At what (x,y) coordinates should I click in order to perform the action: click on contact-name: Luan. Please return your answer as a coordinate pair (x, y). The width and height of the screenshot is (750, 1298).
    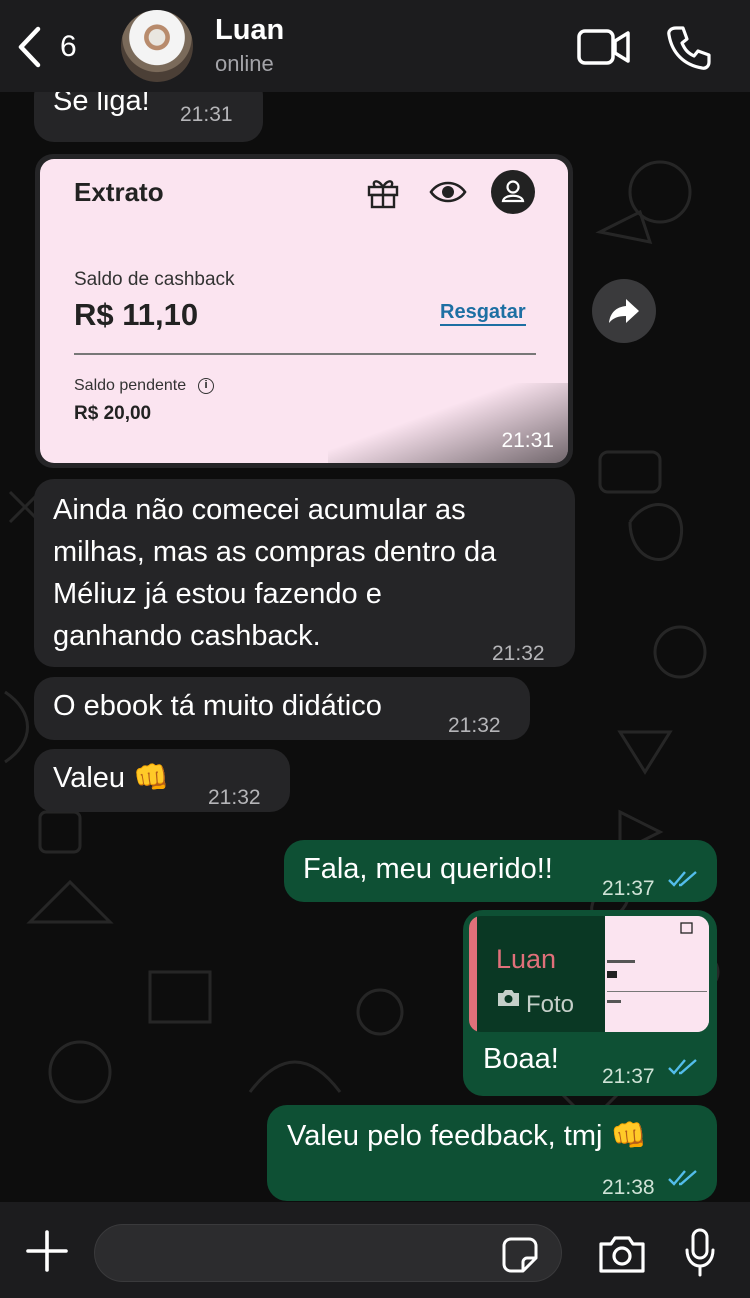
    Looking at the image, I should click on (249, 30).